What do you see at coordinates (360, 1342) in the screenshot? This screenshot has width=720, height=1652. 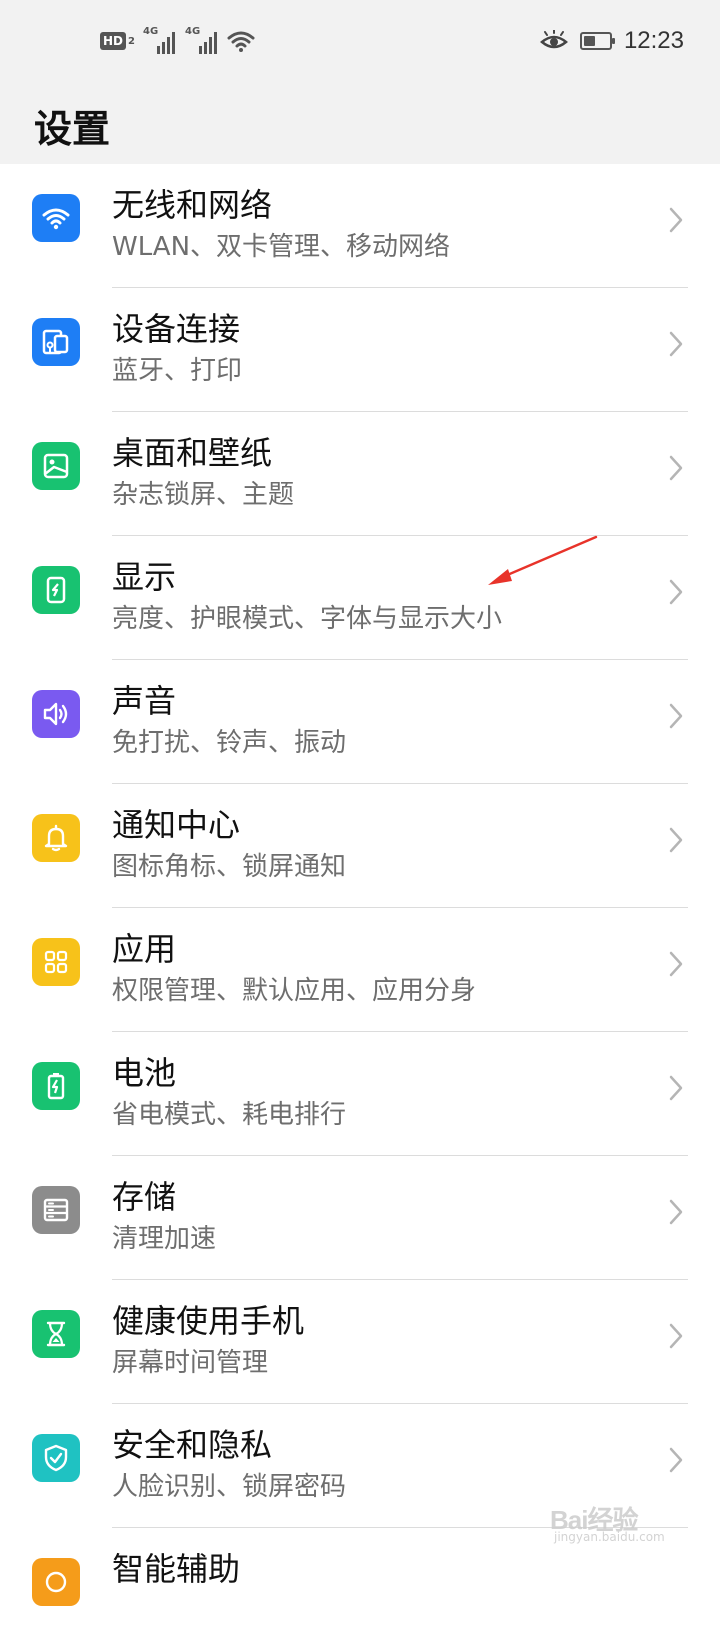 I see `settings-item-digital-balance: 健康使用手机 屏幕时间管理` at bounding box center [360, 1342].